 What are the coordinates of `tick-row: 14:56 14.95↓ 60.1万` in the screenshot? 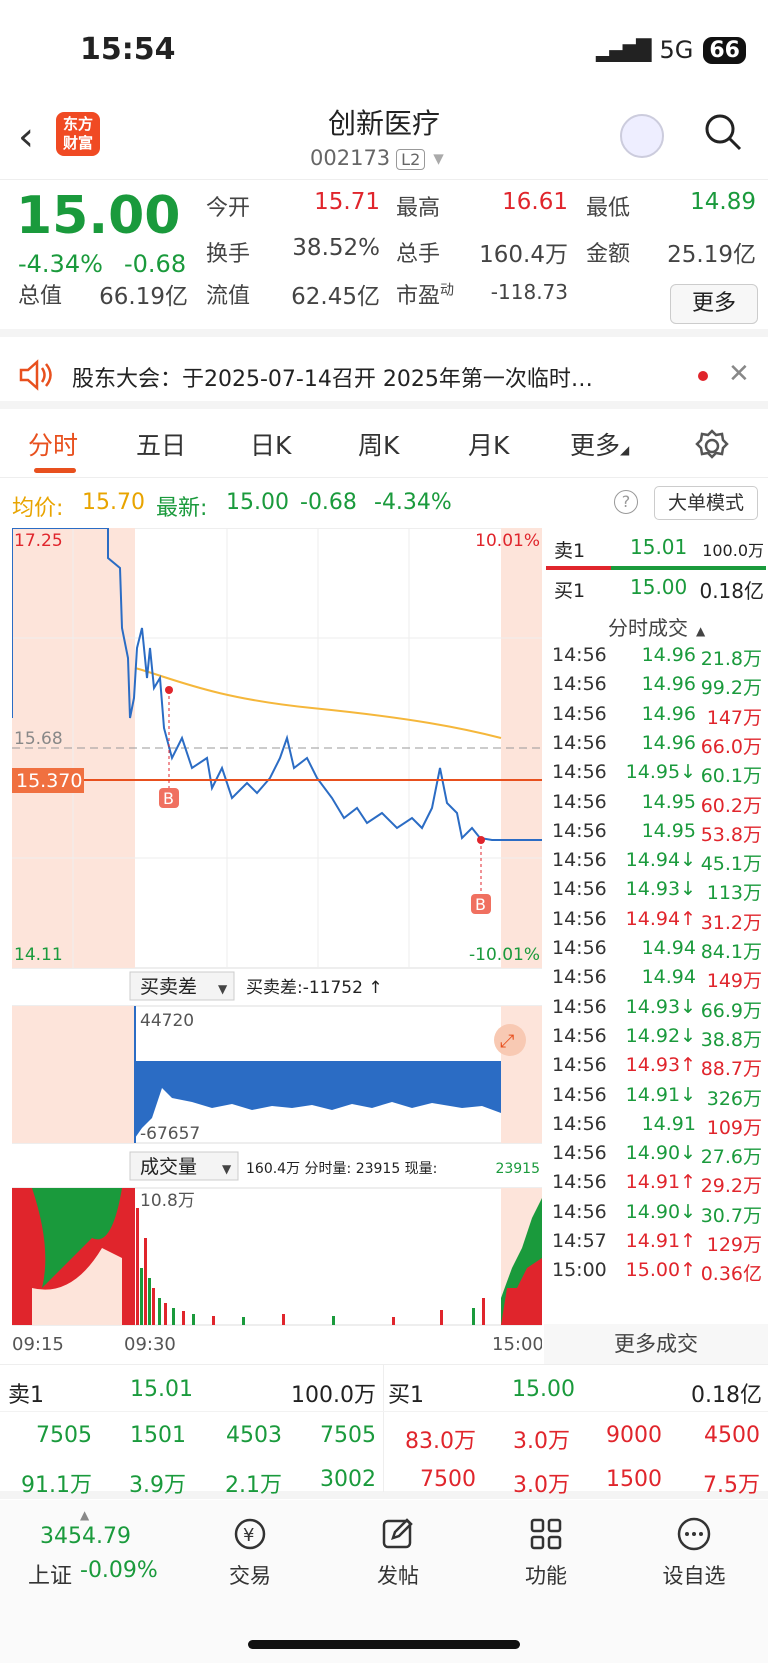 It's located at (656, 776).